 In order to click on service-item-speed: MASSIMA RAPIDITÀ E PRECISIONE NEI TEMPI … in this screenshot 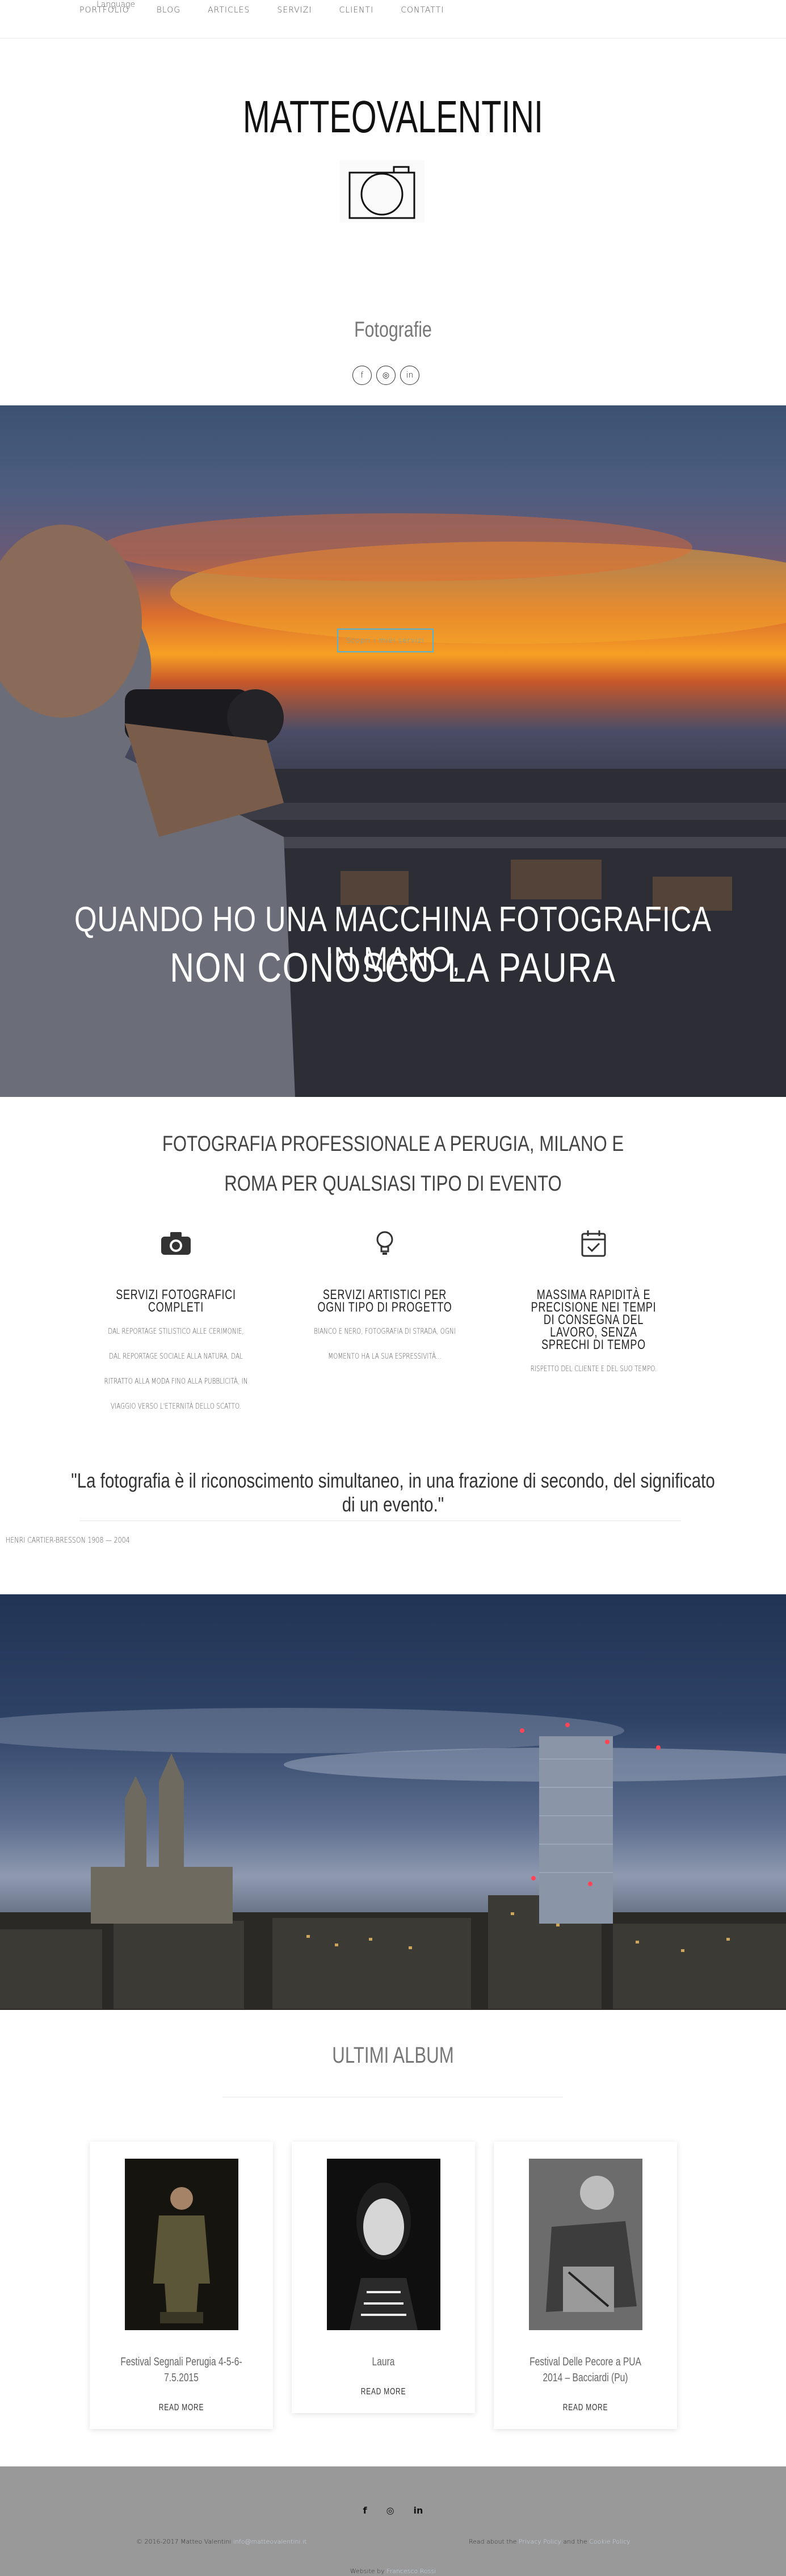, I will do `click(593, 1304)`.